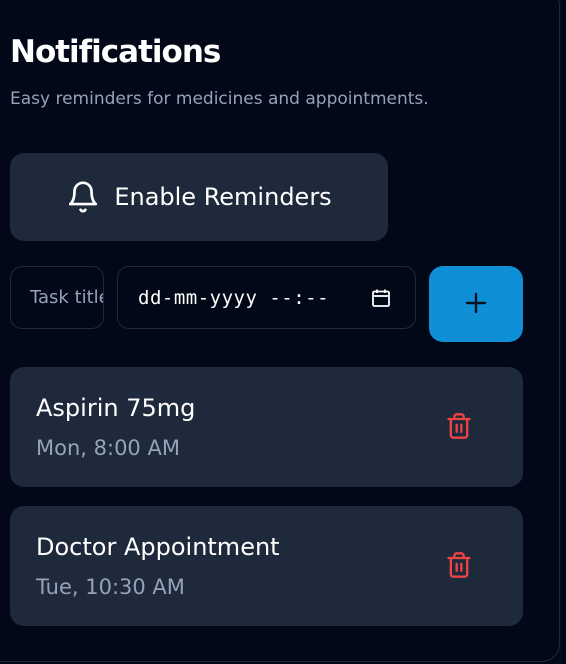 This screenshot has width=566, height=664. I want to click on reminder-time: Mon, 8:00 AM, so click(108, 448).